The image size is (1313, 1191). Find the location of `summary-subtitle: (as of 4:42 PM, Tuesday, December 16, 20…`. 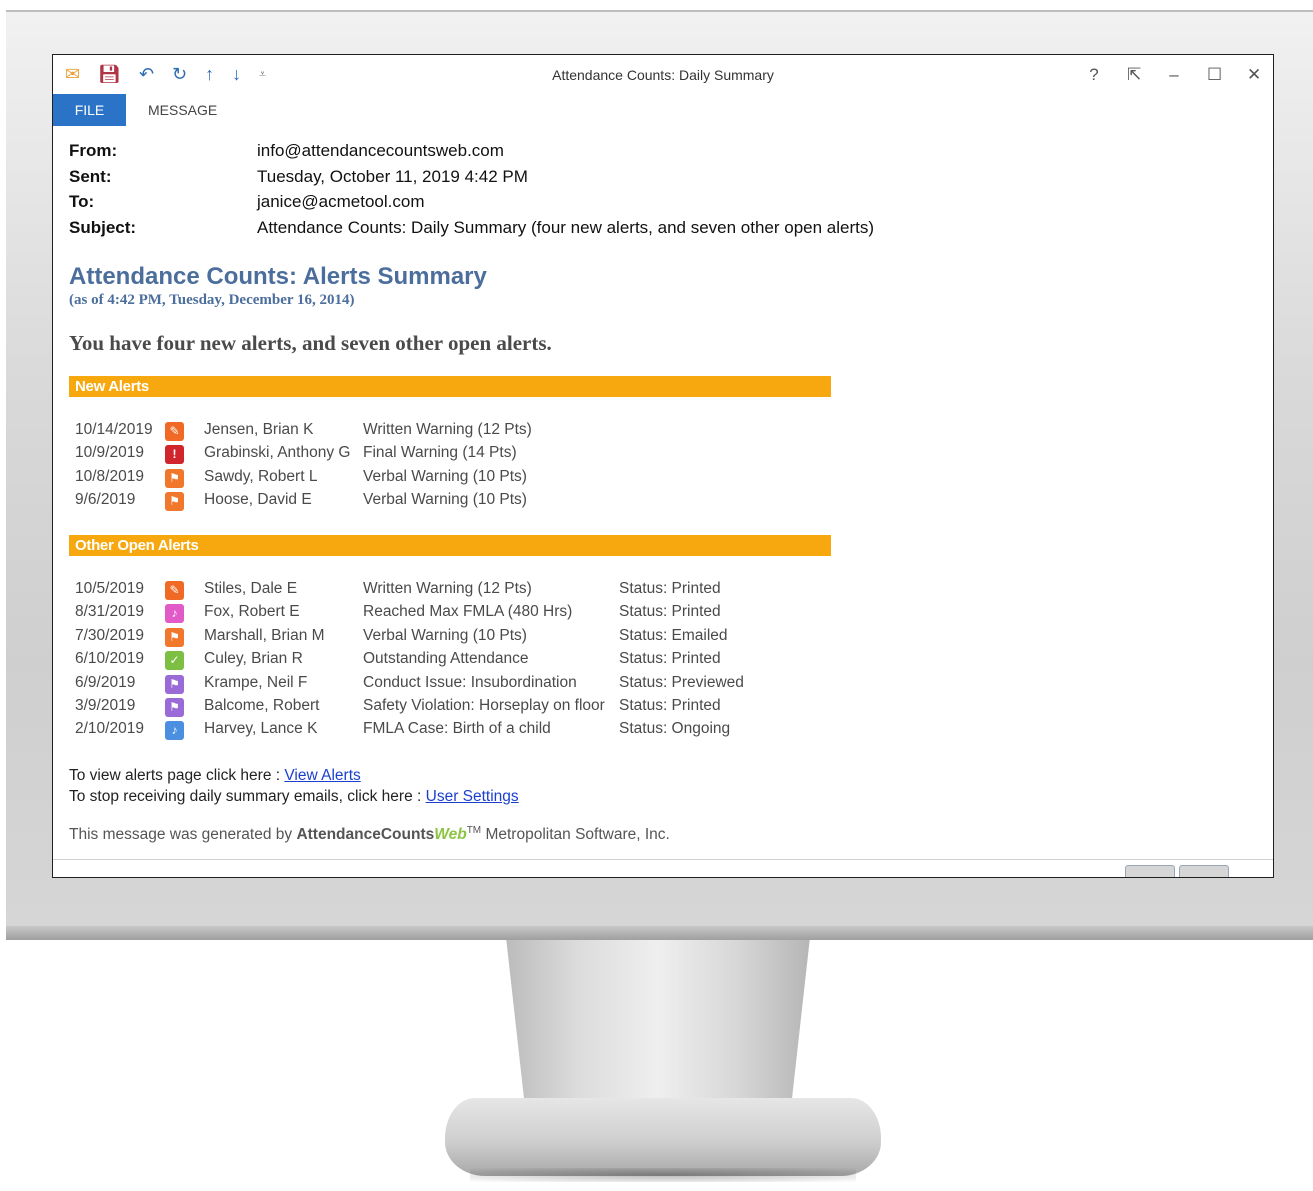

summary-subtitle: (as of 4:42 PM, Tuesday, December 16, 20… is located at coordinates (212, 300).